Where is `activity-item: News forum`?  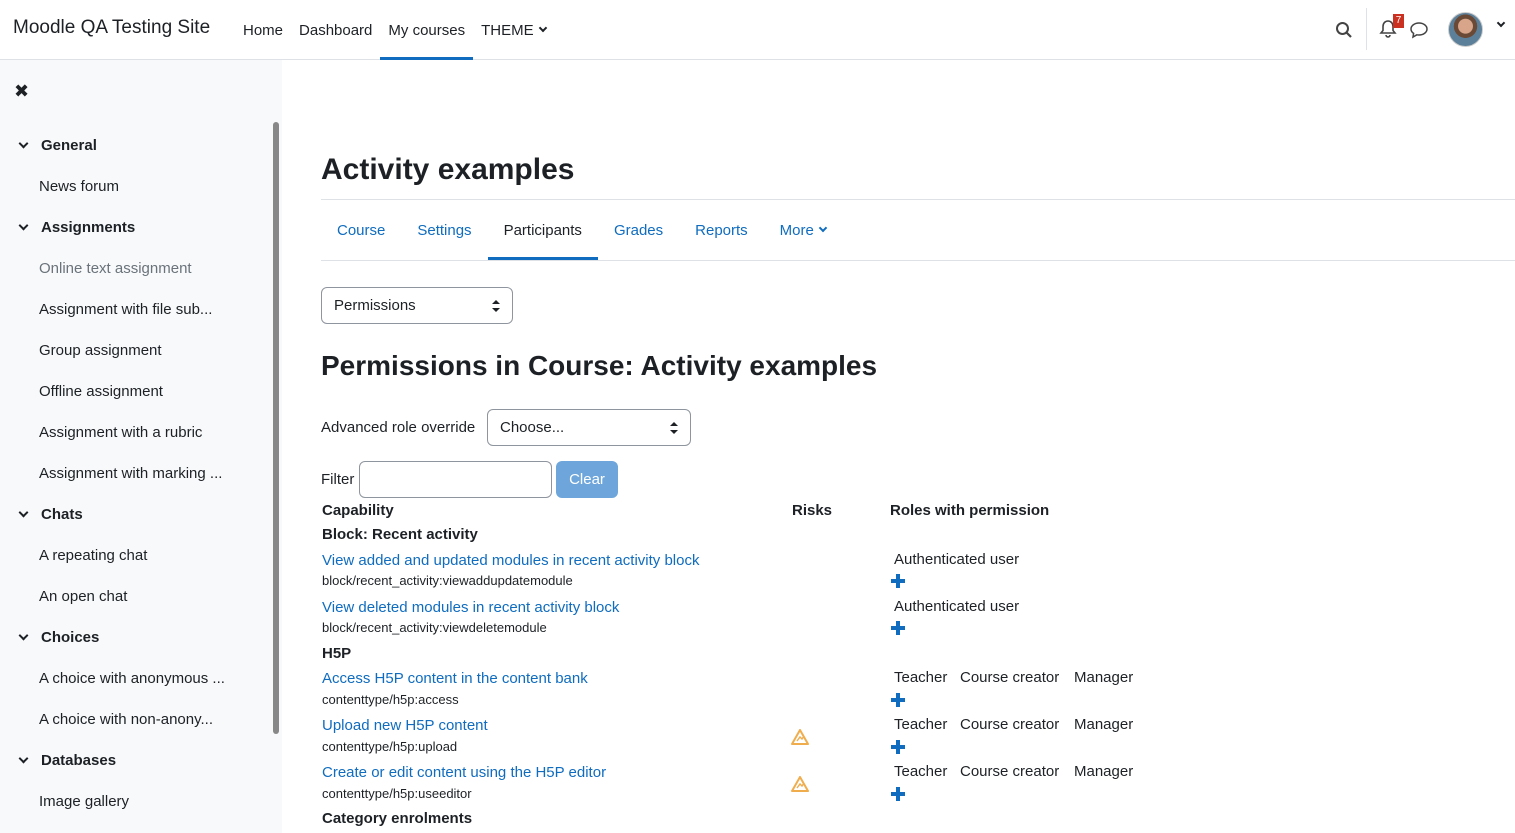 activity-item: News forum is located at coordinates (79, 186).